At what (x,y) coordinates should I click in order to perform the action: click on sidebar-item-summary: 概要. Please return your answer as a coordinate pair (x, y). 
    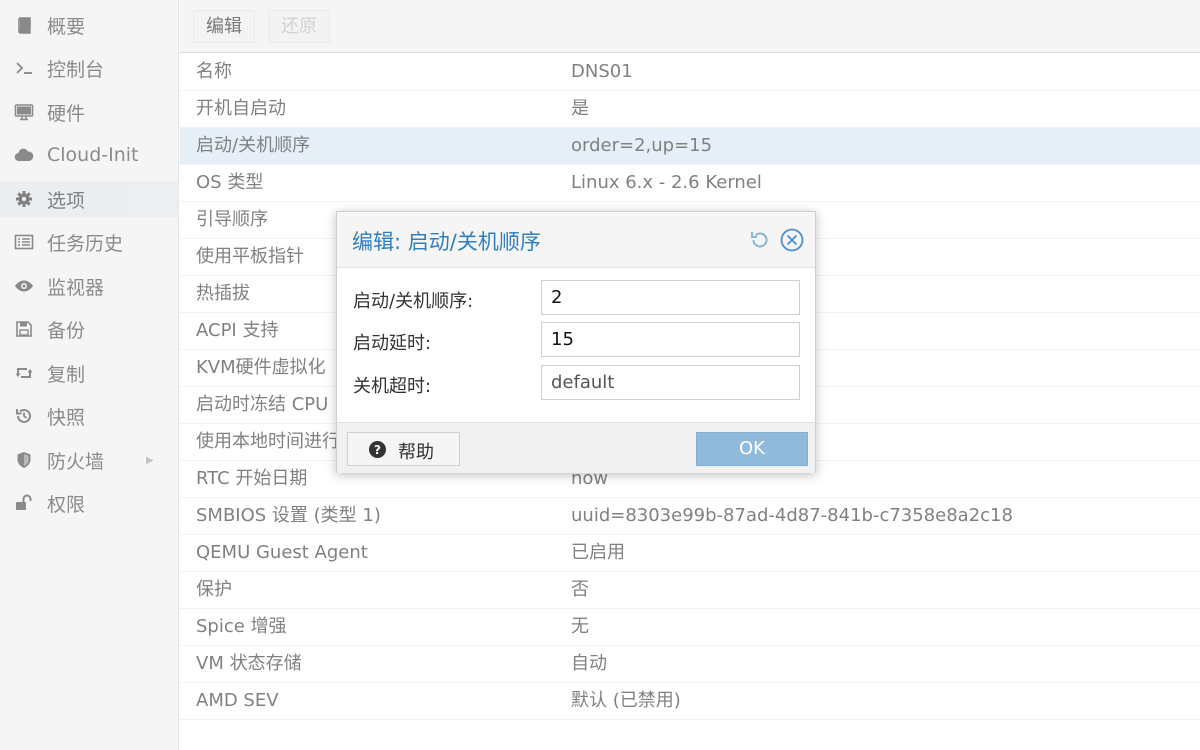
    Looking at the image, I should click on (89, 25).